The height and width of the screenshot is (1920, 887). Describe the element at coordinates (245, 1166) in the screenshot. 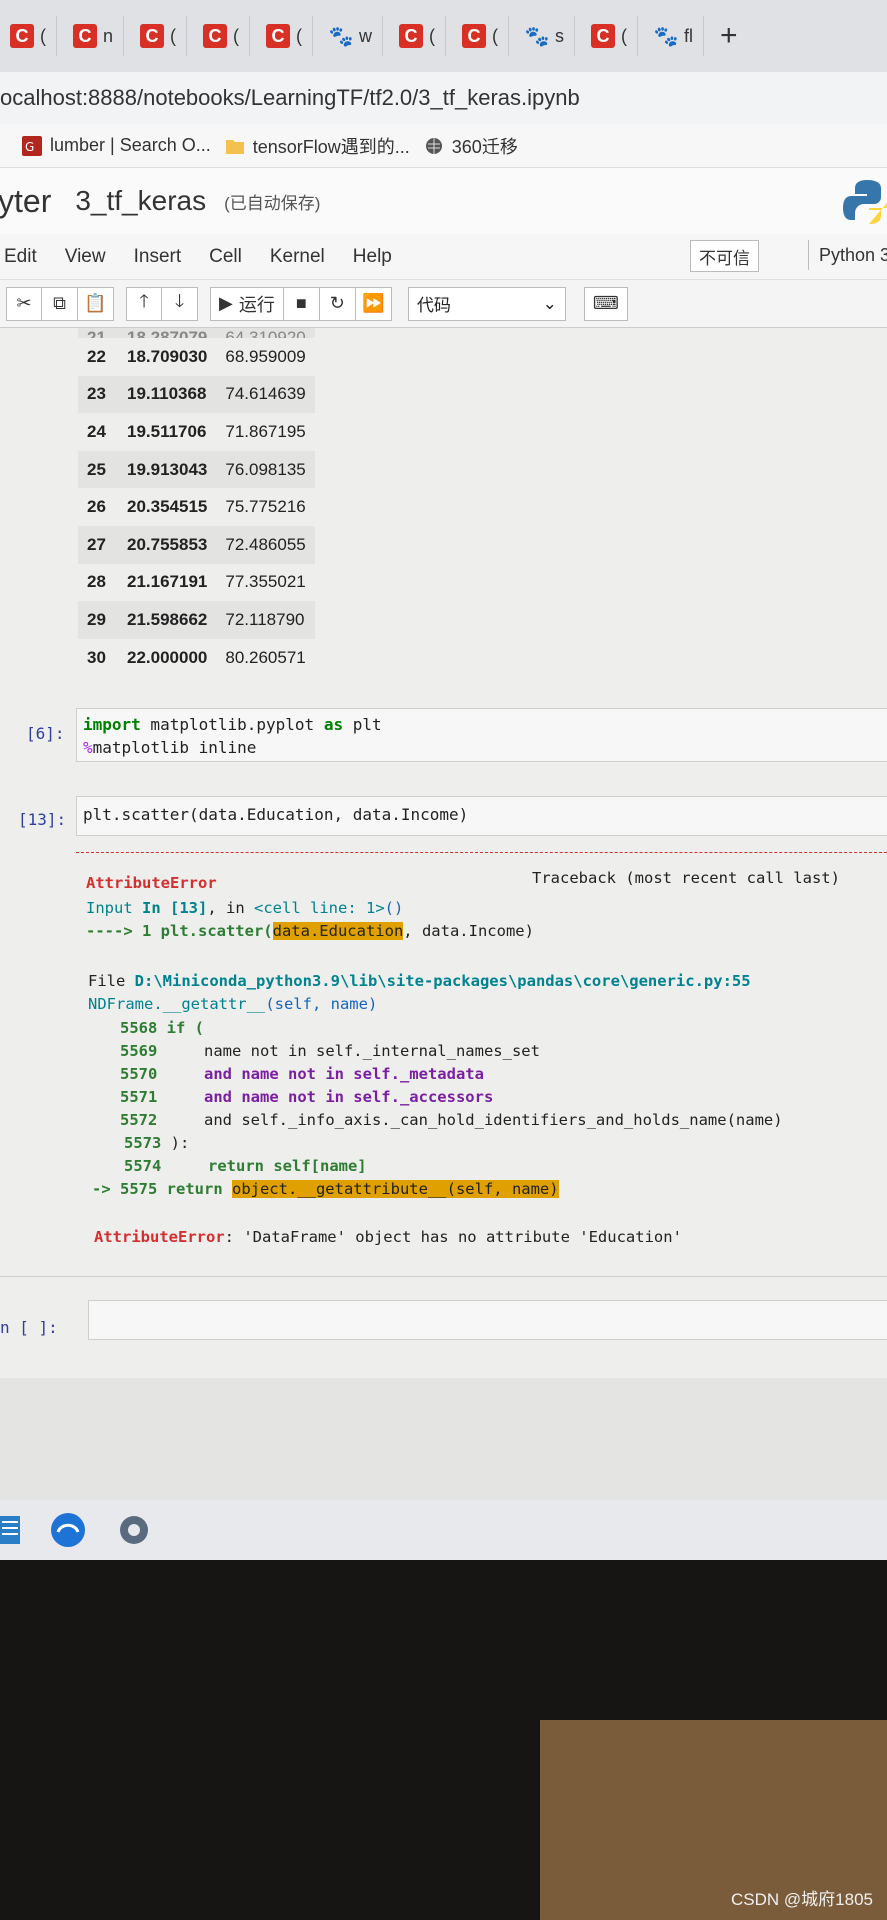

I see `traceback-line: 5574 return self[name]` at that location.